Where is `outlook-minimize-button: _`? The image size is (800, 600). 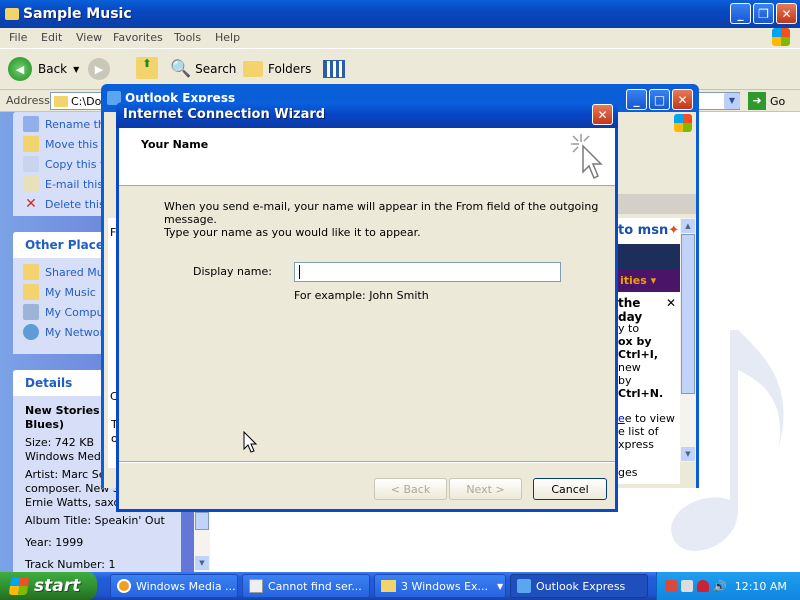 outlook-minimize-button: _ is located at coordinates (636, 99).